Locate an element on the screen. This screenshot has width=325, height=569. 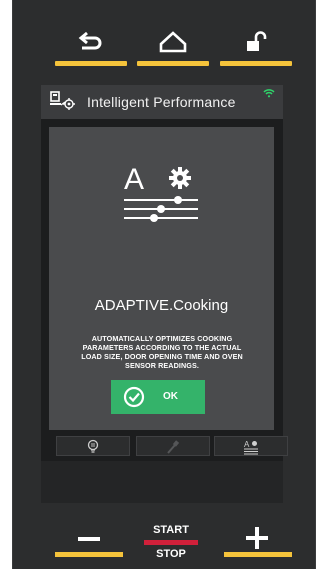
start-stop-button: START STOP is located at coordinates (171, 542).